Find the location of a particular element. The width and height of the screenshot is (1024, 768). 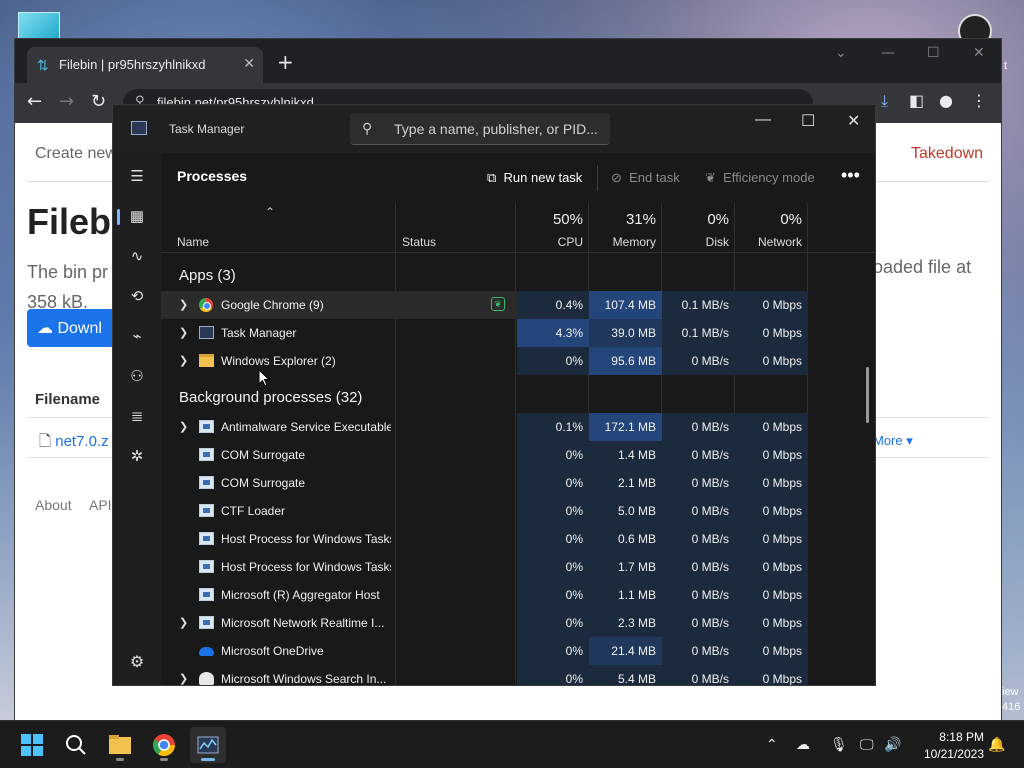

clock-time: 8:18 PM is located at coordinates (959, 737).